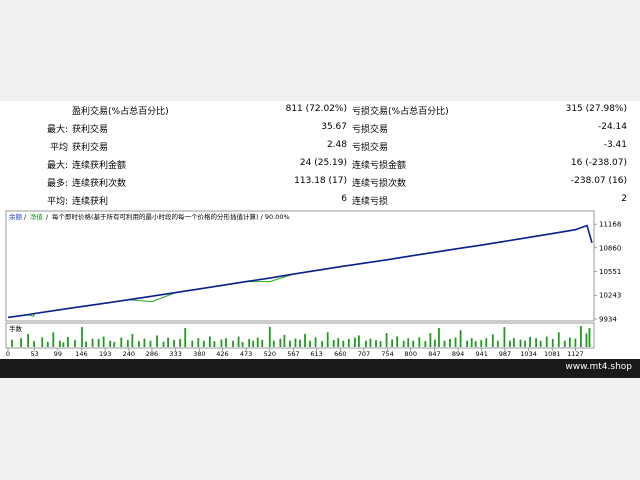 This screenshot has width=640, height=480. Describe the element at coordinates (57, 130) in the screenshot. I see `row-prefix: 最大:` at that location.